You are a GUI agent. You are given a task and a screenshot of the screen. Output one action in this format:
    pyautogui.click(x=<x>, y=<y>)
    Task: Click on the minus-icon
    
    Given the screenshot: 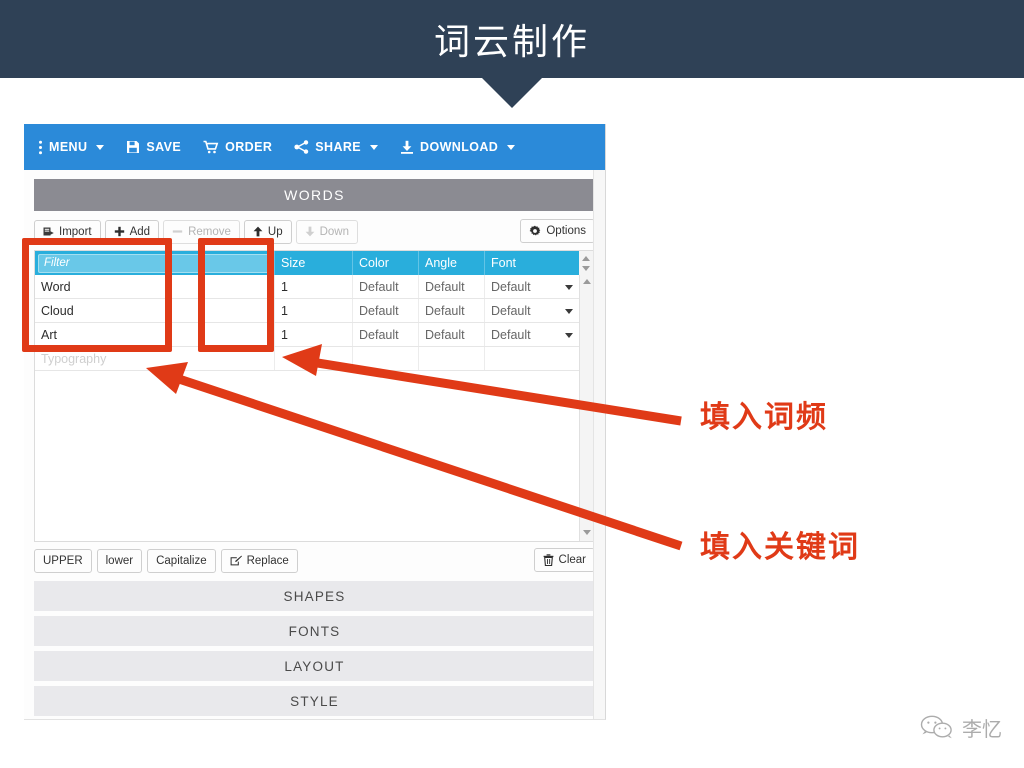 What is the action you would take?
    pyautogui.click(x=177, y=231)
    